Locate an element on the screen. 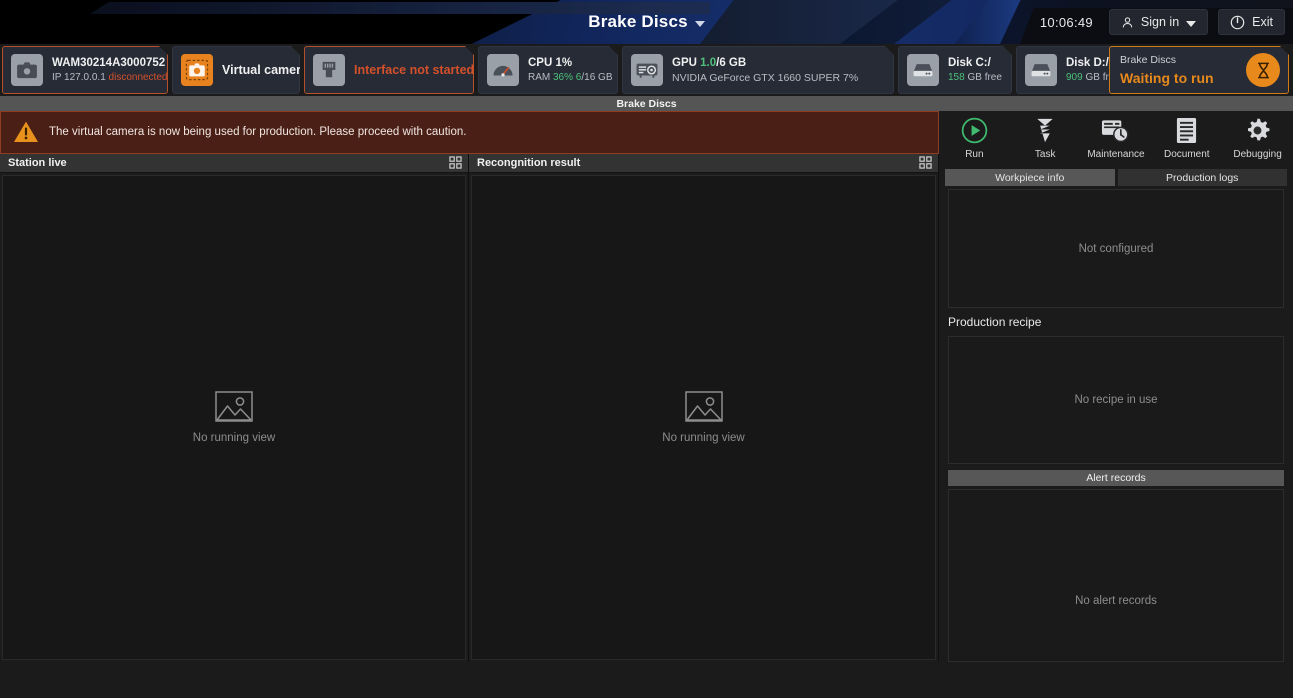  tool-debugging: Debugging is located at coordinates (1258, 138).